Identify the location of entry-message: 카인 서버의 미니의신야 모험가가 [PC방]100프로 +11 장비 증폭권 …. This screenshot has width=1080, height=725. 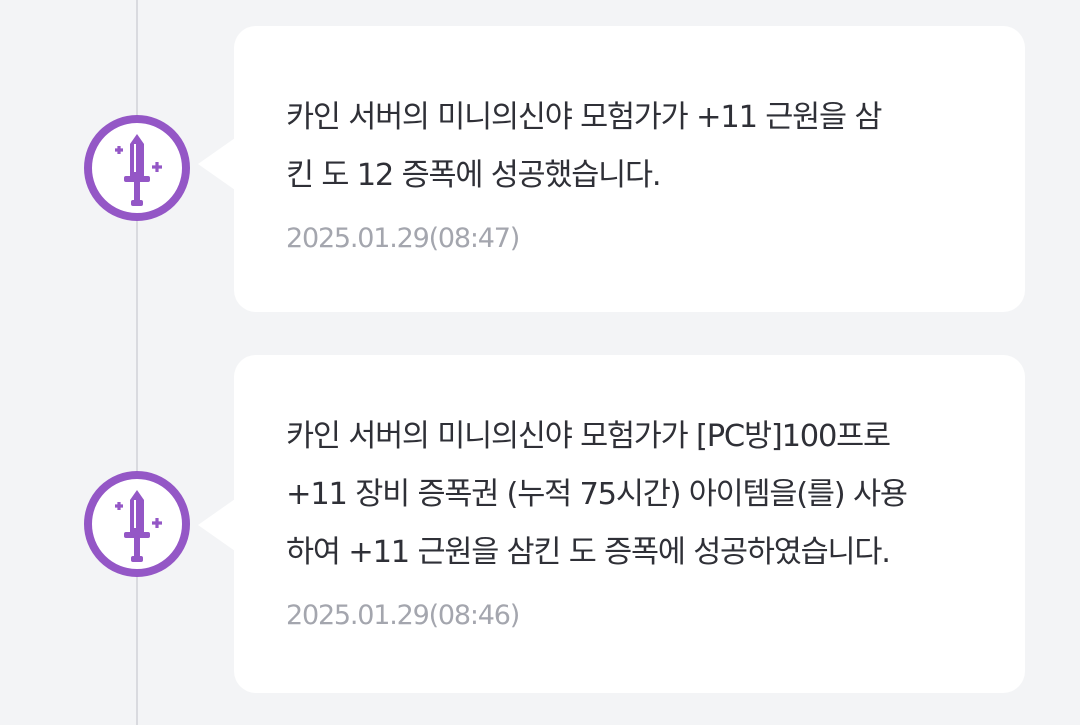
(597, 494).